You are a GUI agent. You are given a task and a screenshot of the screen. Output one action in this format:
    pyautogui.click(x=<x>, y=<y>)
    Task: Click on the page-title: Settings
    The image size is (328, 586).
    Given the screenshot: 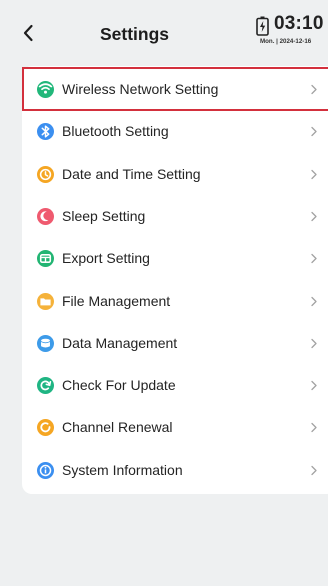 What is the action you would take?
    pyautogui.click(x=135, y=34)
    